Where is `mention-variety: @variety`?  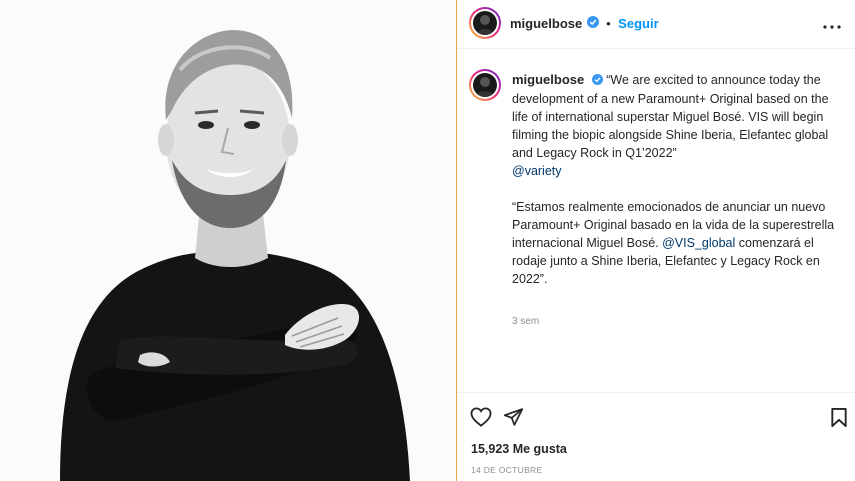 mention-variety: @variety is located at coordinates (537, 171).